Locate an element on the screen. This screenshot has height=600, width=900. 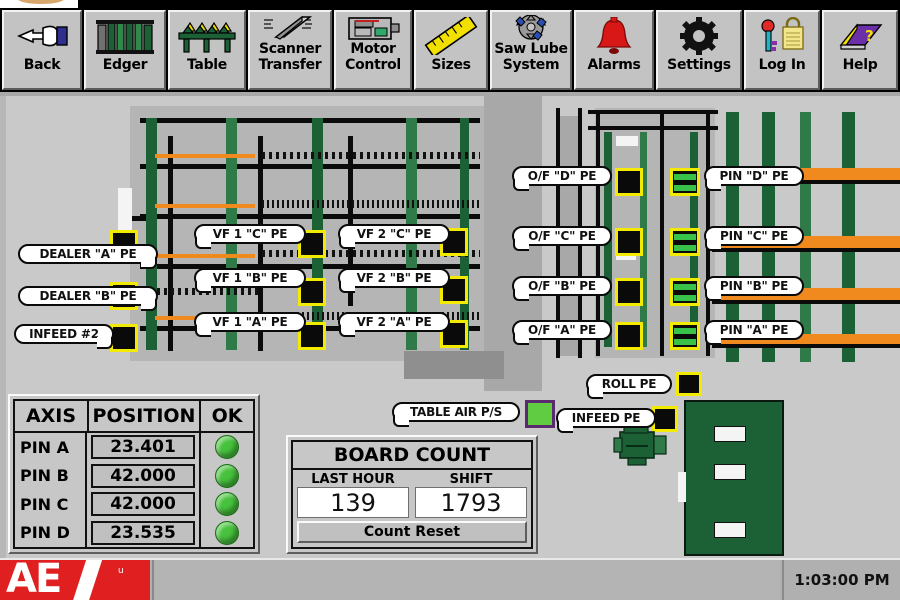
callout-pin-d-pe: PIN "D" PE is located at coordinates (754, 178).